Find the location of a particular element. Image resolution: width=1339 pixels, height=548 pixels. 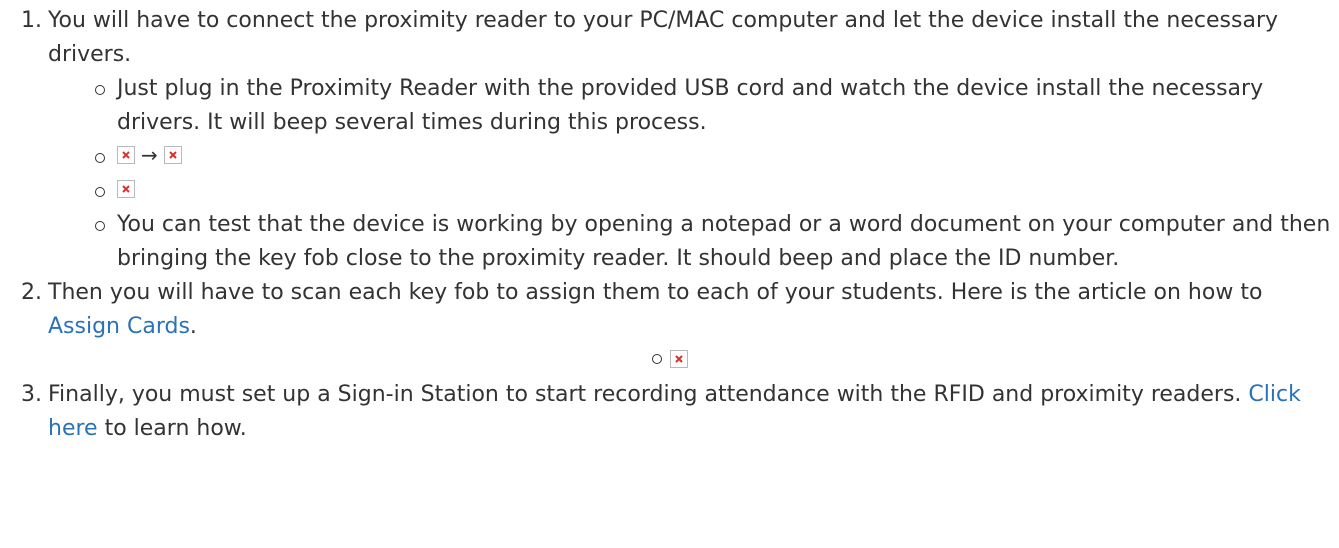

list-item is located at coordinates (716, 191).